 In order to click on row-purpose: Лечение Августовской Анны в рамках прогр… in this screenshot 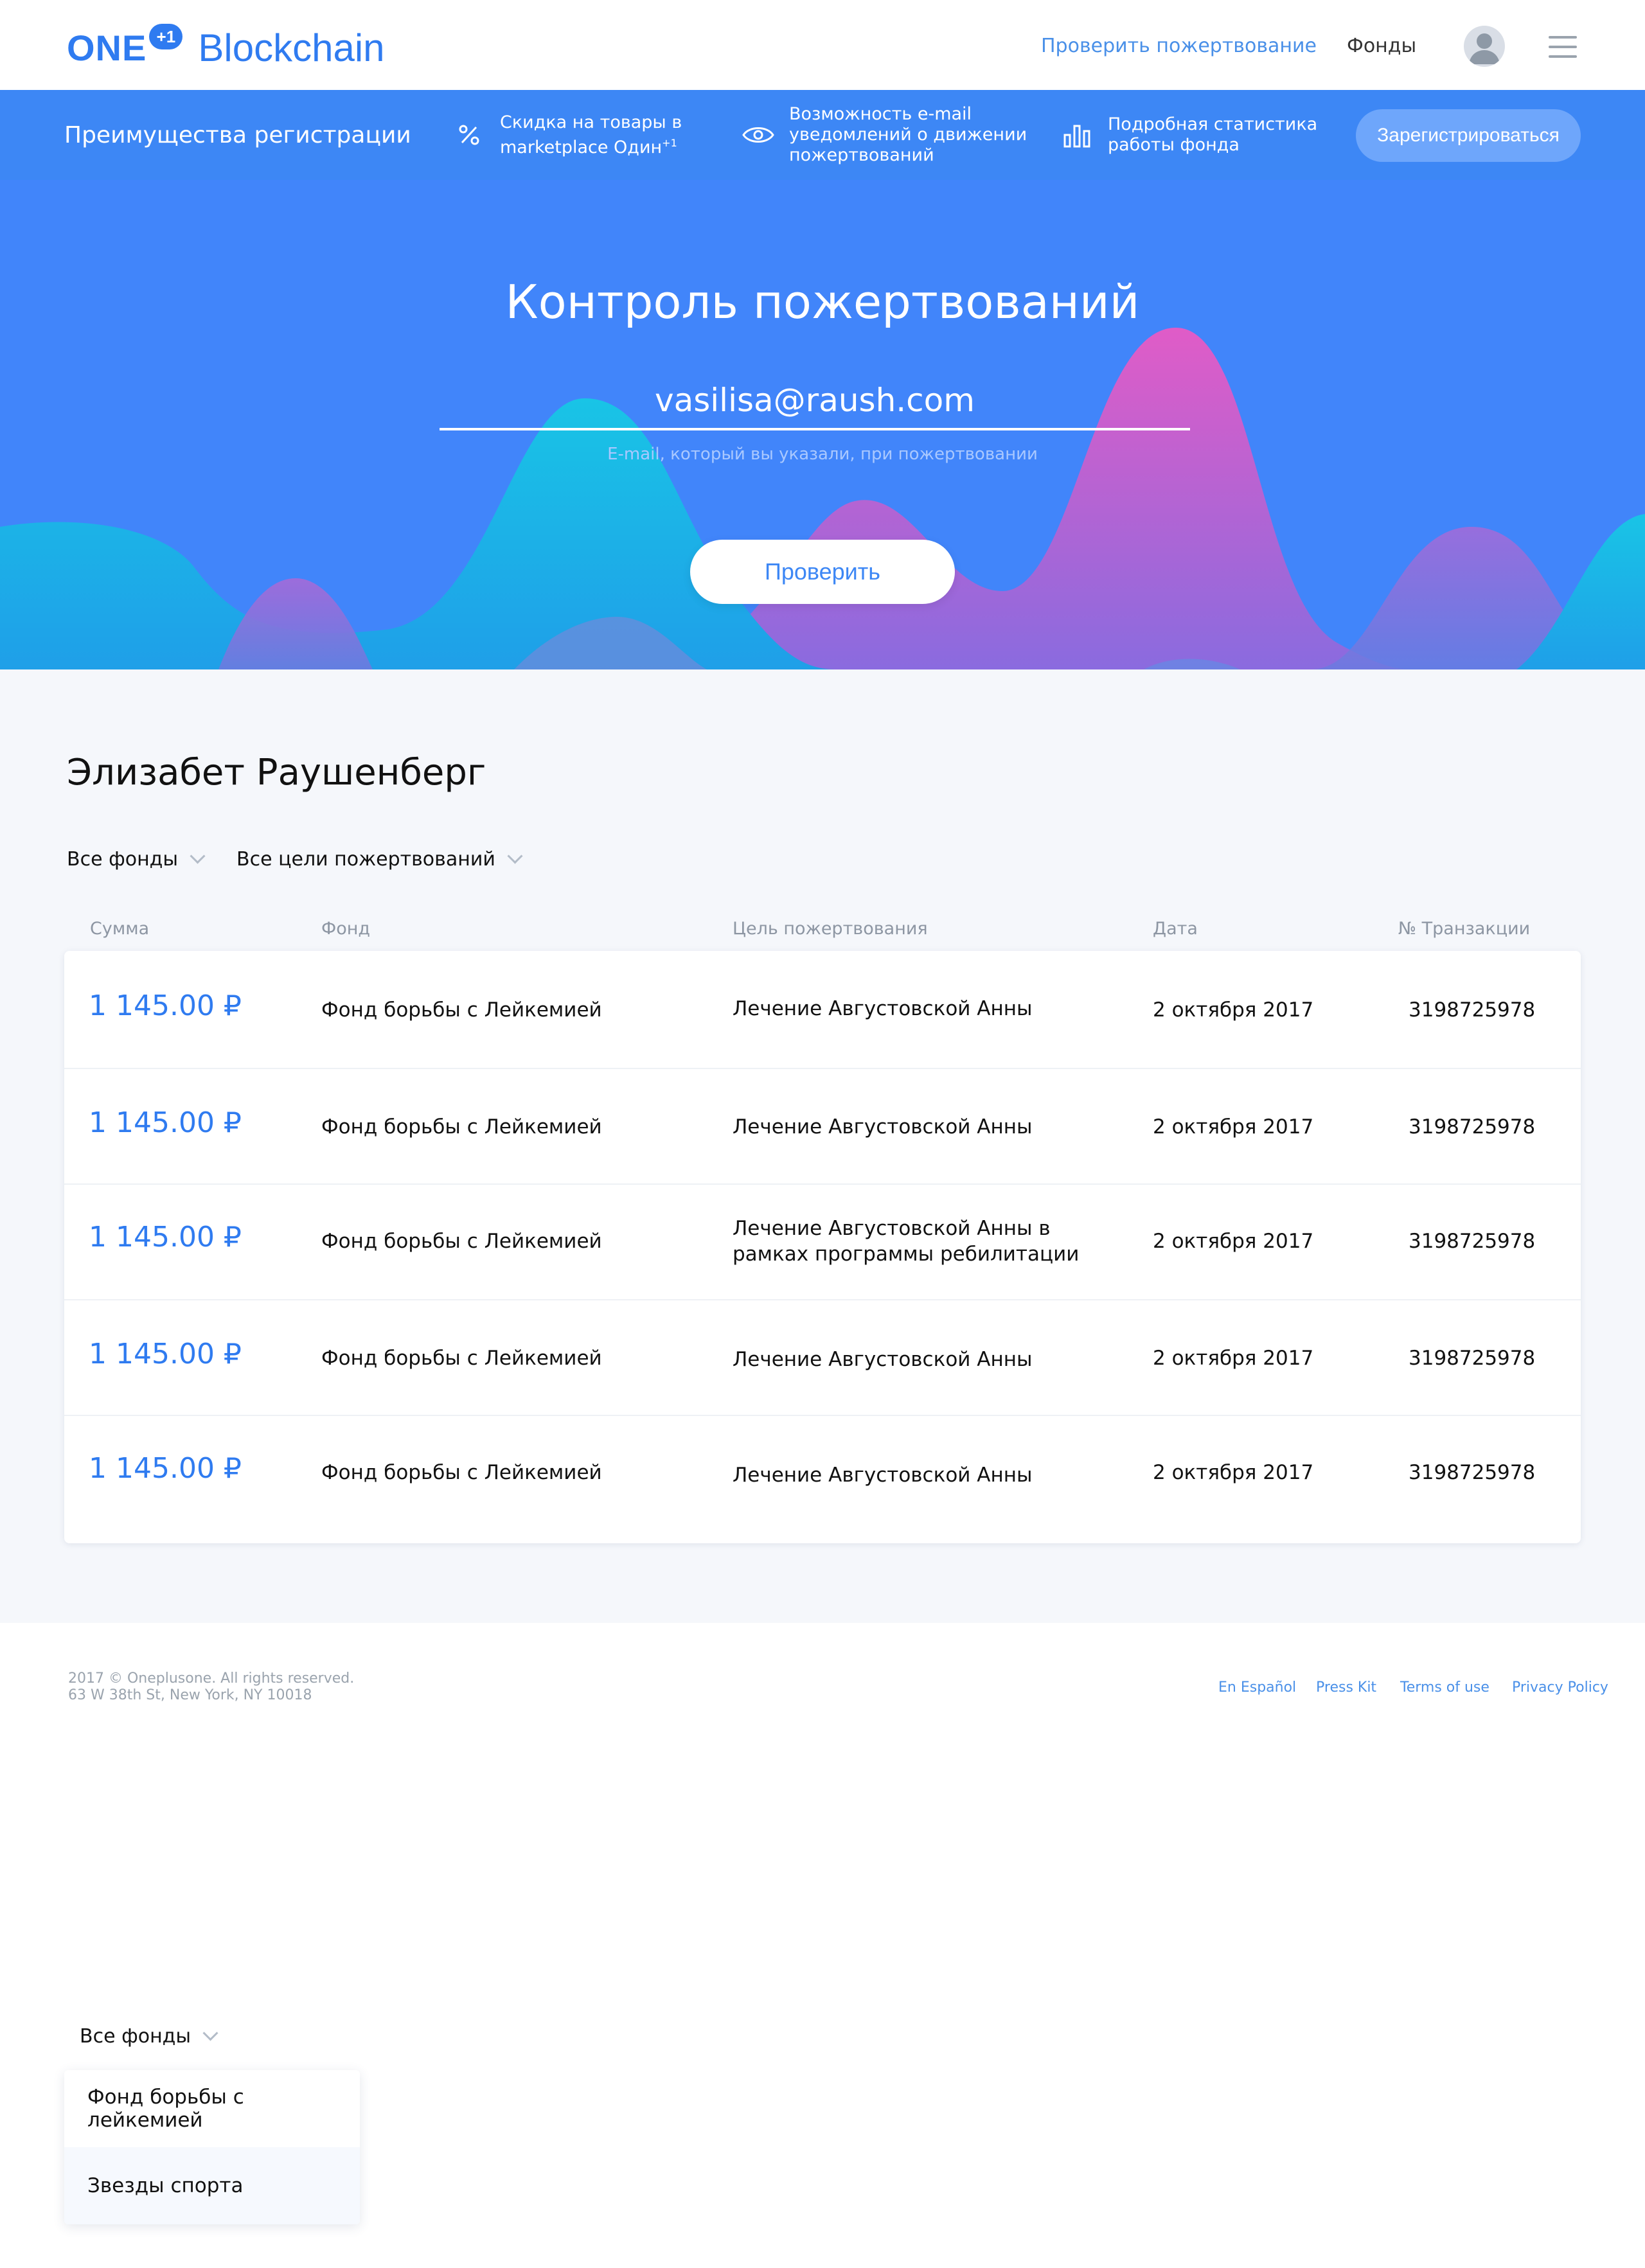, I will do `click(906, 1241)`.